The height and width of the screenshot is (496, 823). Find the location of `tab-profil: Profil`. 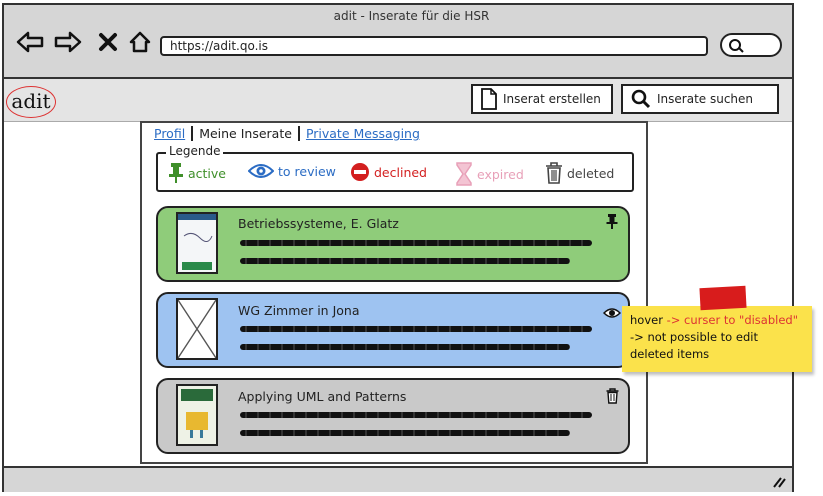

tab-profil: Profil is located at coordinates (171, 133).